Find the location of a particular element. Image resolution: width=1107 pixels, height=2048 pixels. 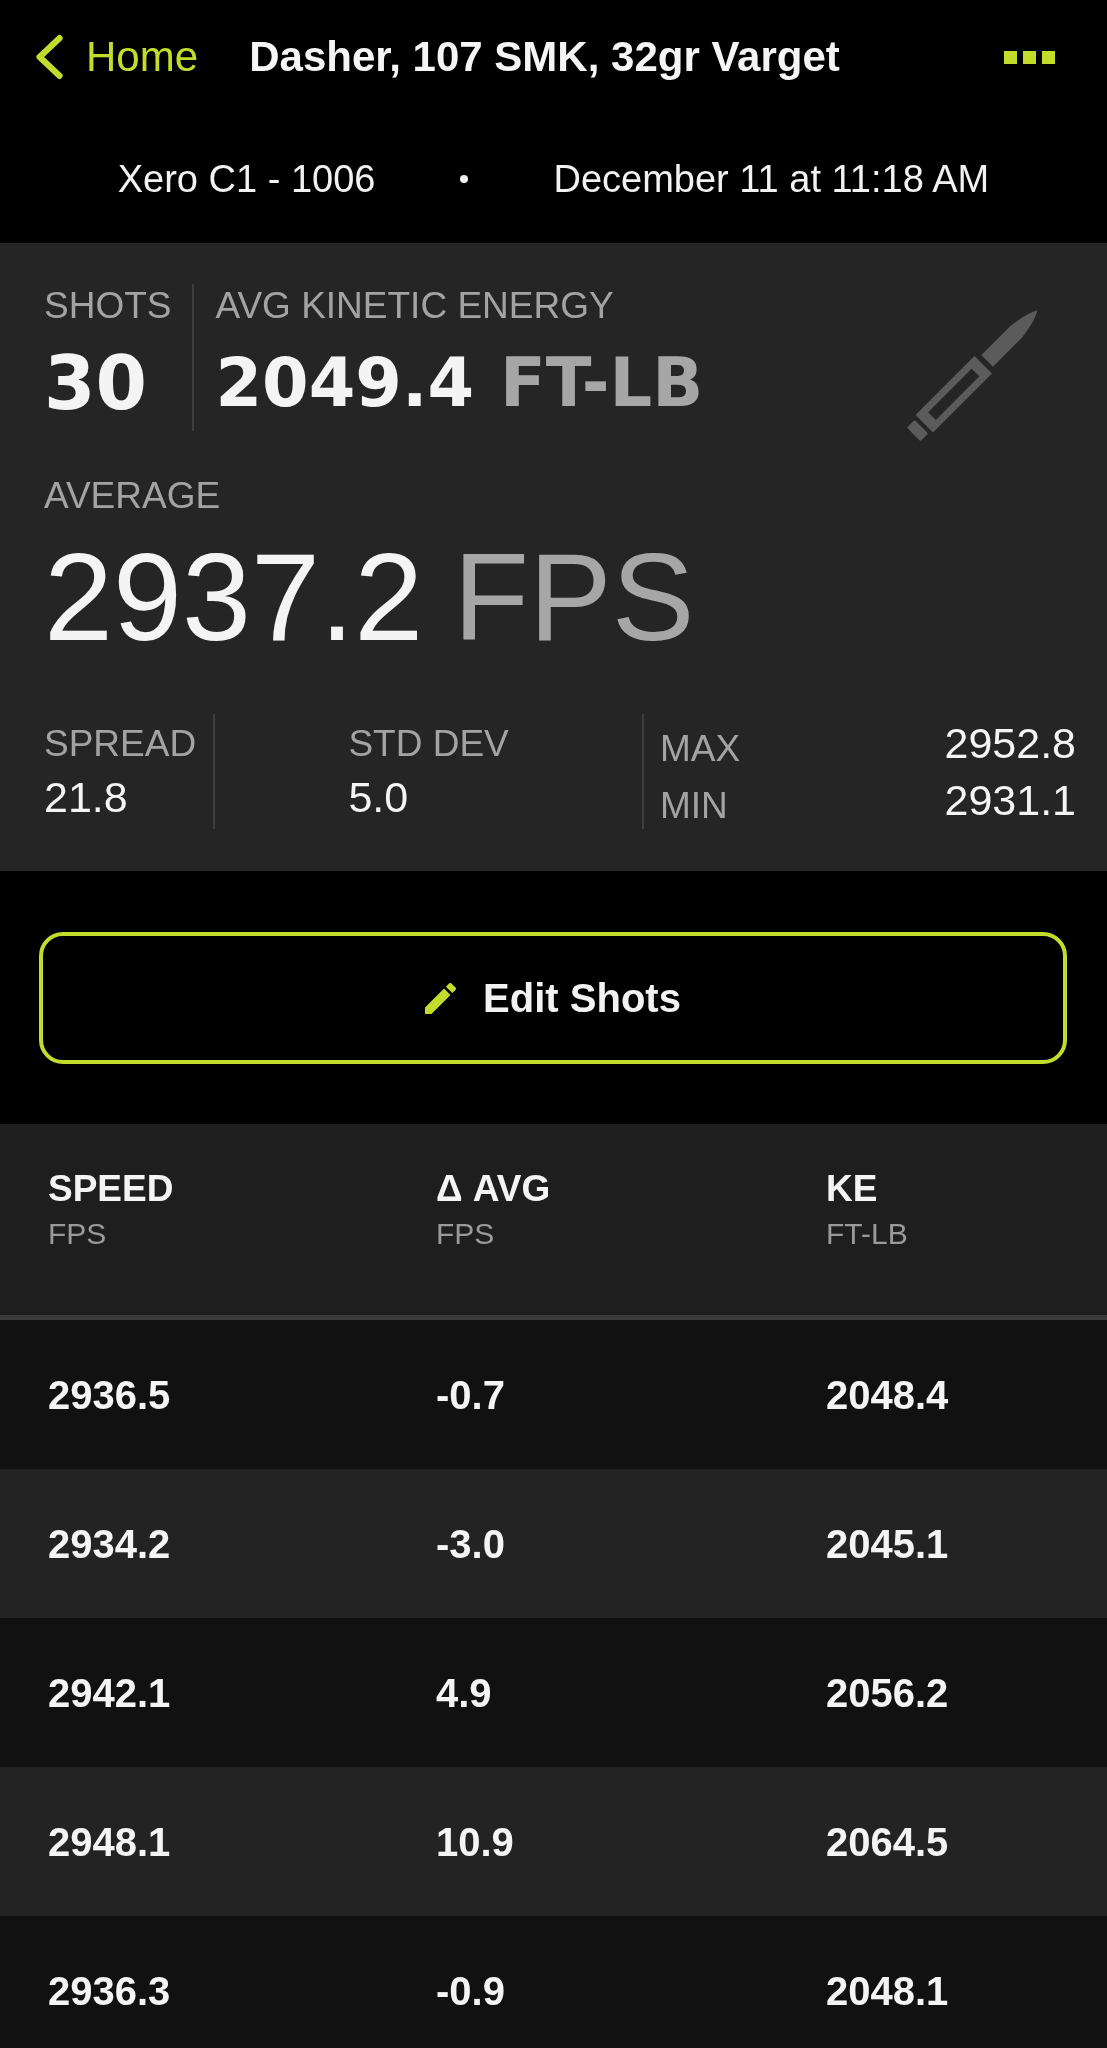

stat-label: MAX is located at coordinates (700, 748).